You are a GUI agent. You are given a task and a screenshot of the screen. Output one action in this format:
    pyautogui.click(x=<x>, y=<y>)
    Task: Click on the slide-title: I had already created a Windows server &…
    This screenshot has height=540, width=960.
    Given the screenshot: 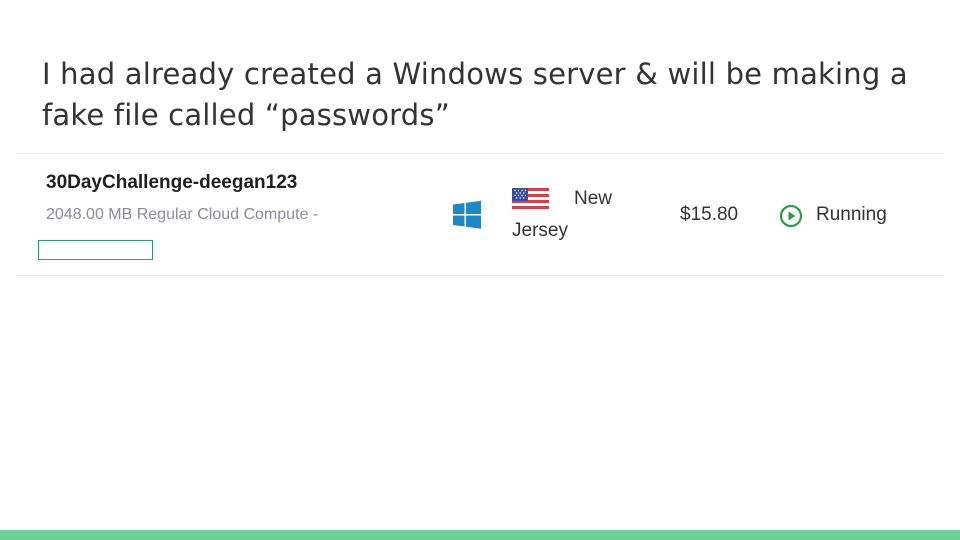 What is the action you would take?
    pyautogui.click(x=482, y=95)
    